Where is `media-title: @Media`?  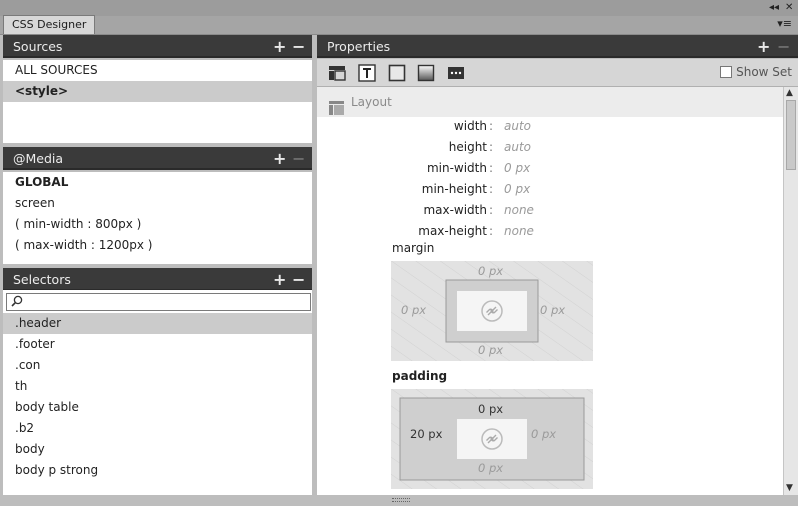
media-title: @Media is located at coordinates (38, 158).